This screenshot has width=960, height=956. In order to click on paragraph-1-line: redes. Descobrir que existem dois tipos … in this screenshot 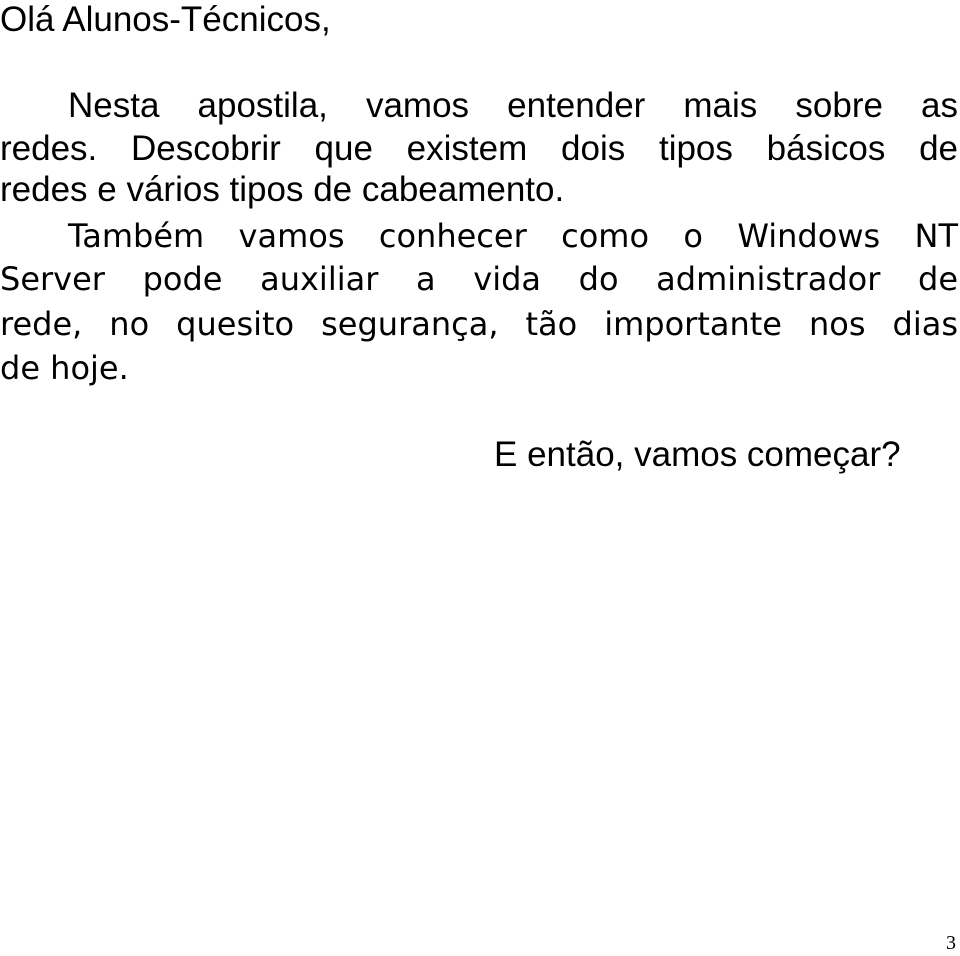, I will do `click(479, 148)`.